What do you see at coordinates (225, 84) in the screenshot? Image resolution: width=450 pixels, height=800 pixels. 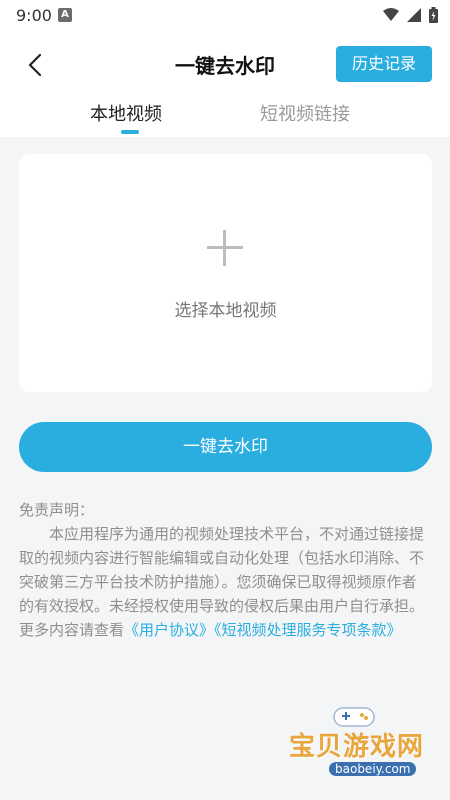 I see `app-header: 一键去水印 历史记录 本地视频 短视频链接` at bounding box center [225, 84].